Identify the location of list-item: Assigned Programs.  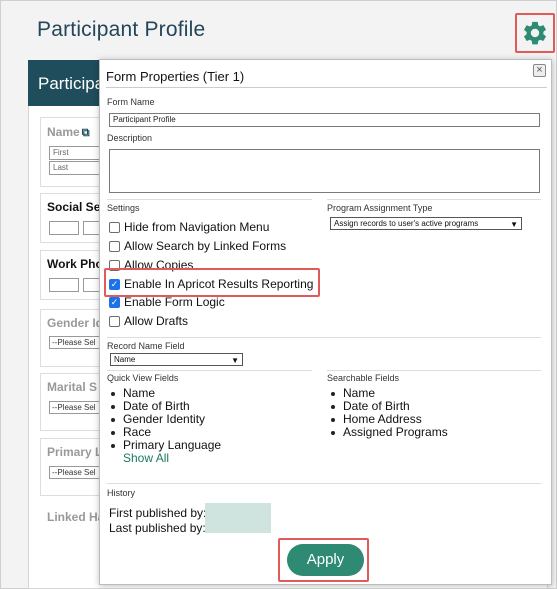
(388, 432).